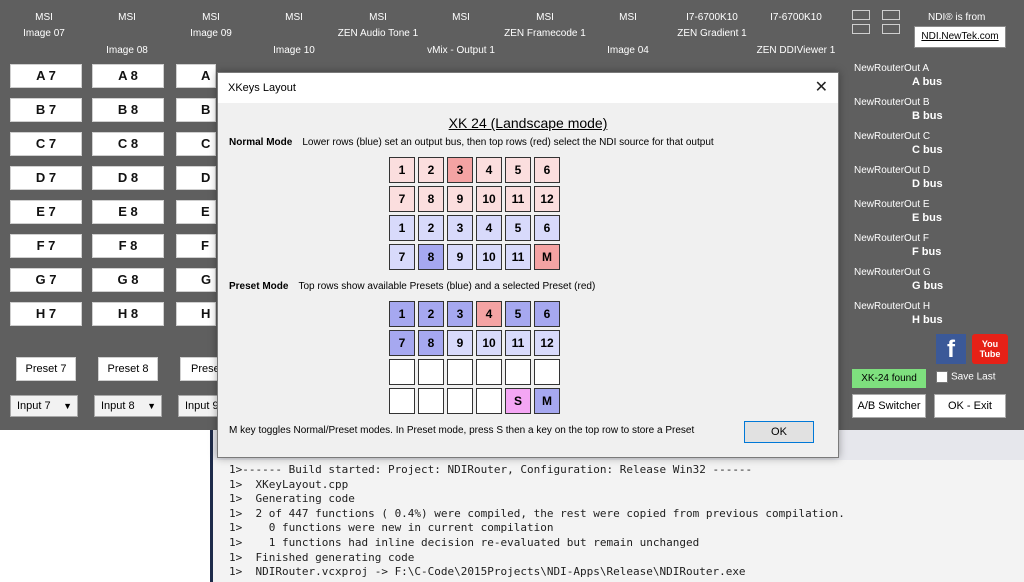 Image resolution: width=1024 pixels, height=582 pixels. Describe the element at coordinates (431, 170) in the screenshot. I see `xkey-key: 2` at that location.